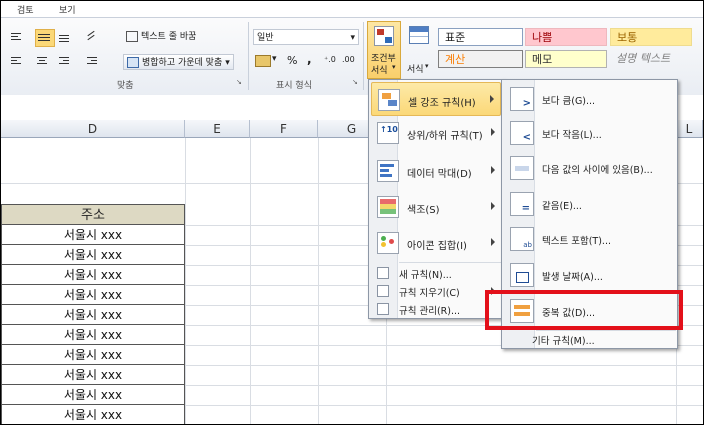 This screenshot has width=704, height=425. Describe the element at coordinates (182, 63) in the screenshot. I see `merge-center-label: 병합하고 가운데 맞춤` at that location.